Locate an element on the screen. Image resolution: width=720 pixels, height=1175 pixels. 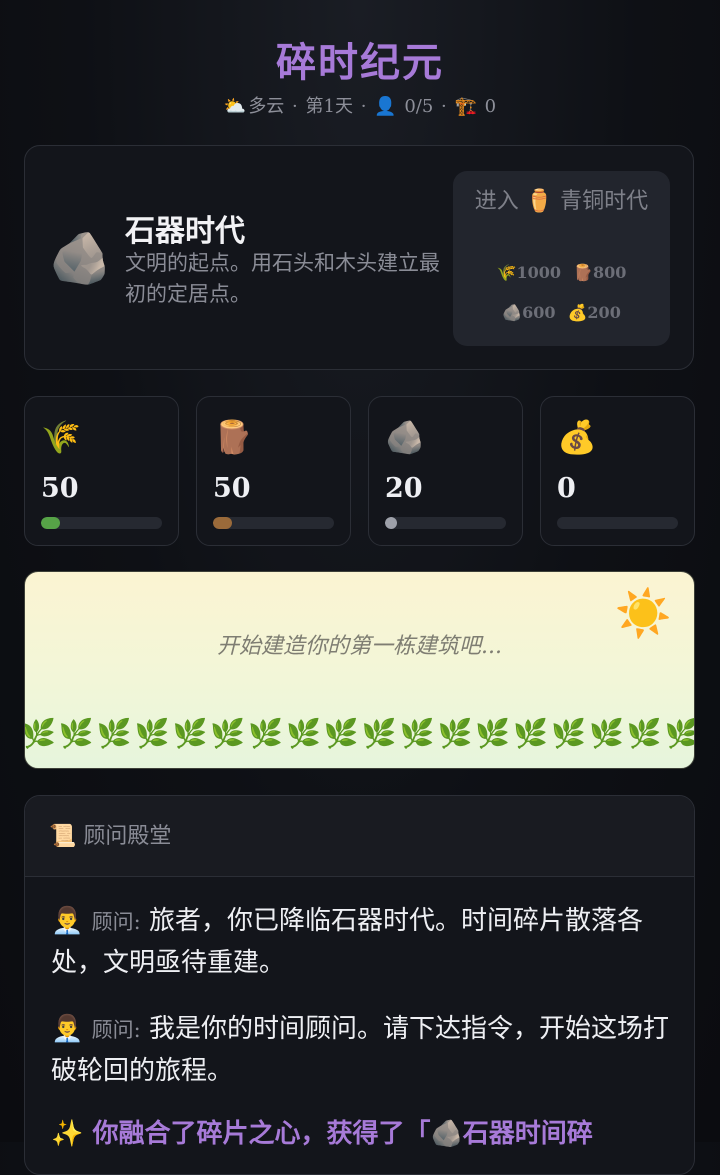
building-icon: 🏗️ is located at coordinates (465, 106).